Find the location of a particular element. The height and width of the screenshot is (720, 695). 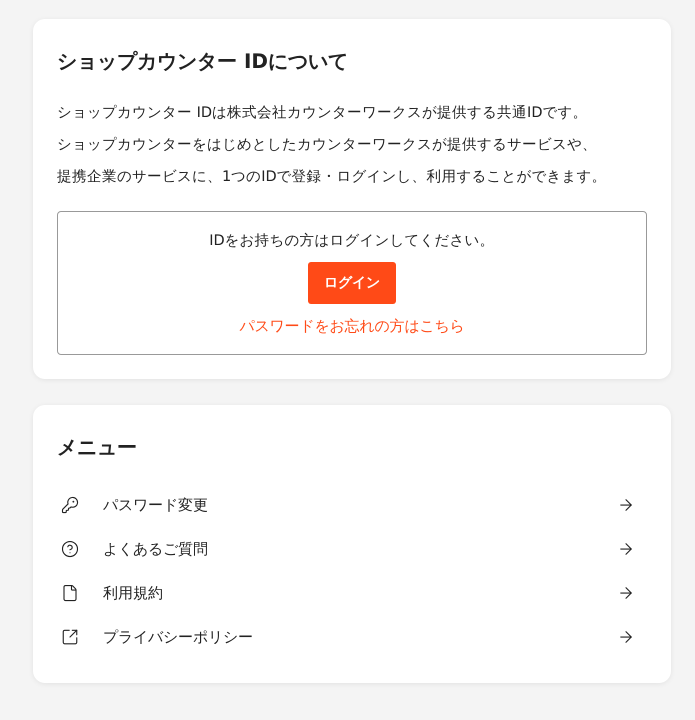

menu-item: 利用規約 is located at coordinates (352, 593).